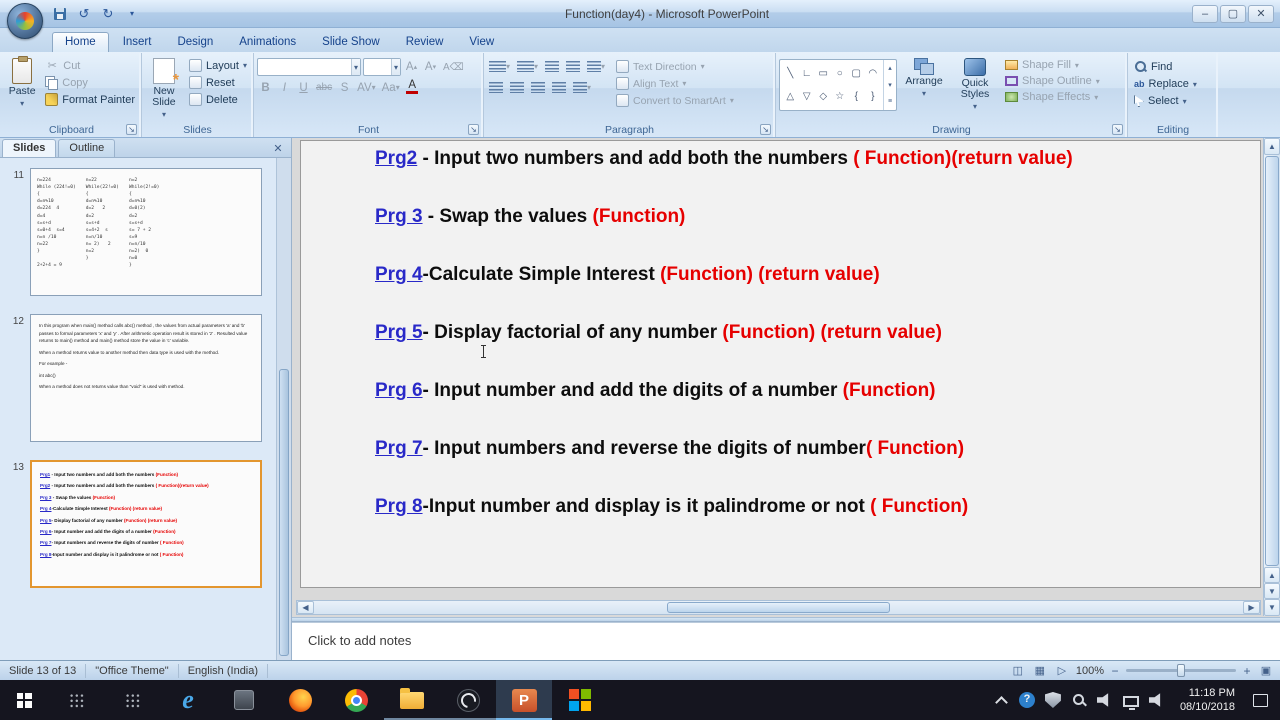  What do you see at coordinates (481, 42) in the screenshot?
I see `tab-view: View` at bounding box center [481, 42].